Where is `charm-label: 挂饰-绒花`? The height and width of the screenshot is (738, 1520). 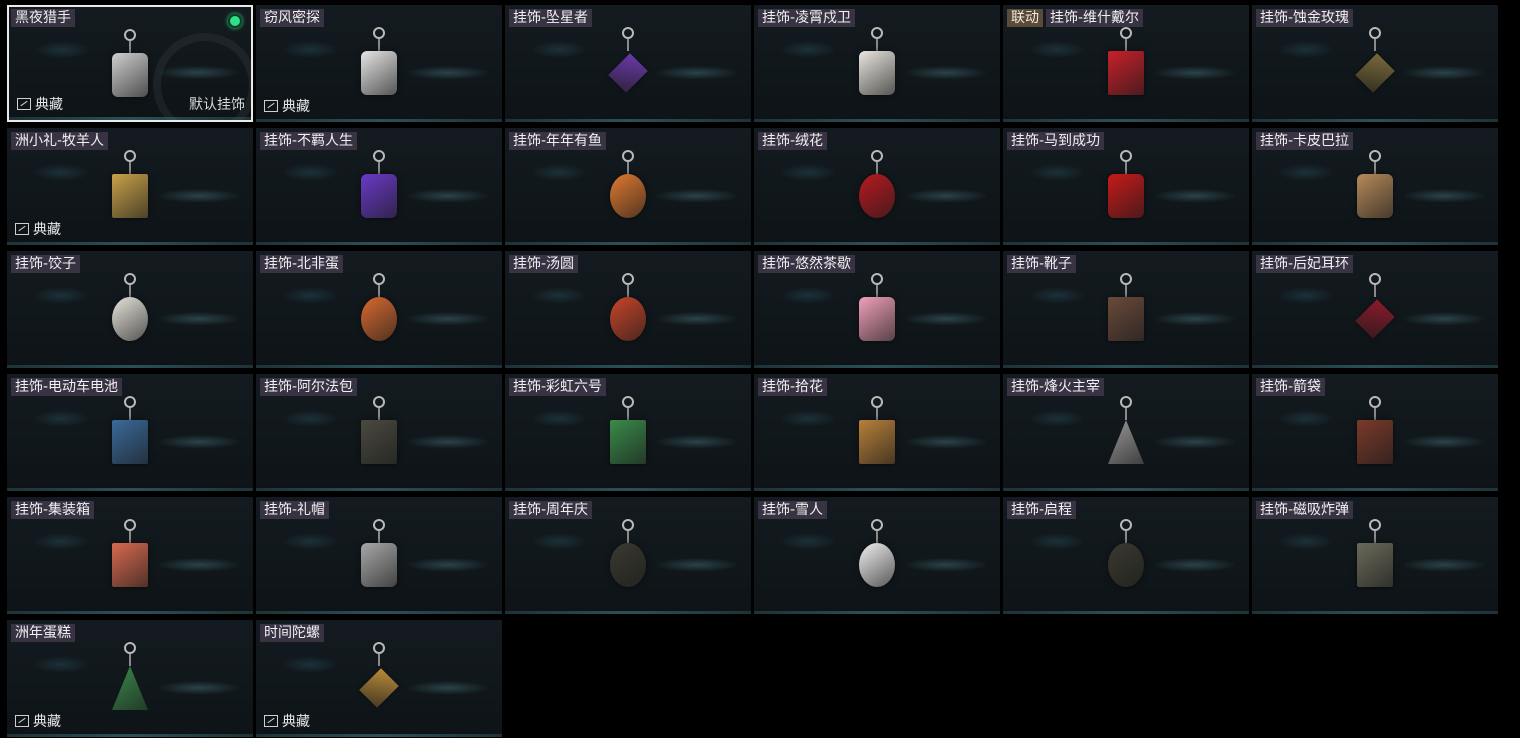
charm-label: 挂饰-绒花 is located at coordinates (793, 141).